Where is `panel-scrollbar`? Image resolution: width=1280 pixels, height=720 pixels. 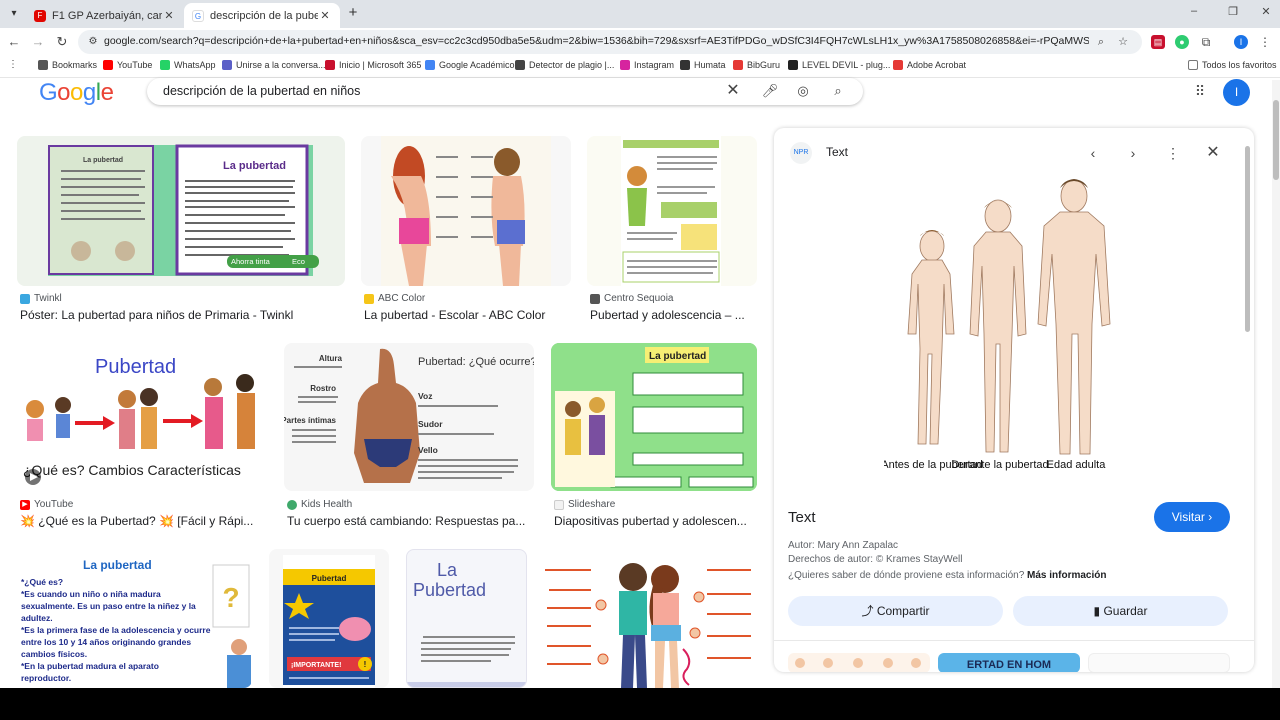 panel-scrollbar is located at coordinates (1247, 405).